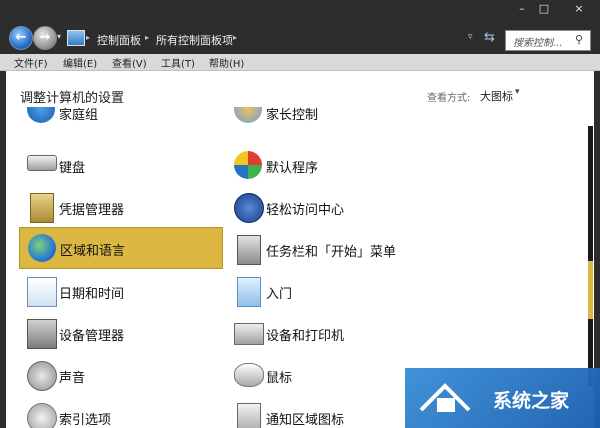  What do you see at coordinates (496, 96) in the screenshot?
I see `view-by-dropdown: 大图标` at bounding box center [496, 96].